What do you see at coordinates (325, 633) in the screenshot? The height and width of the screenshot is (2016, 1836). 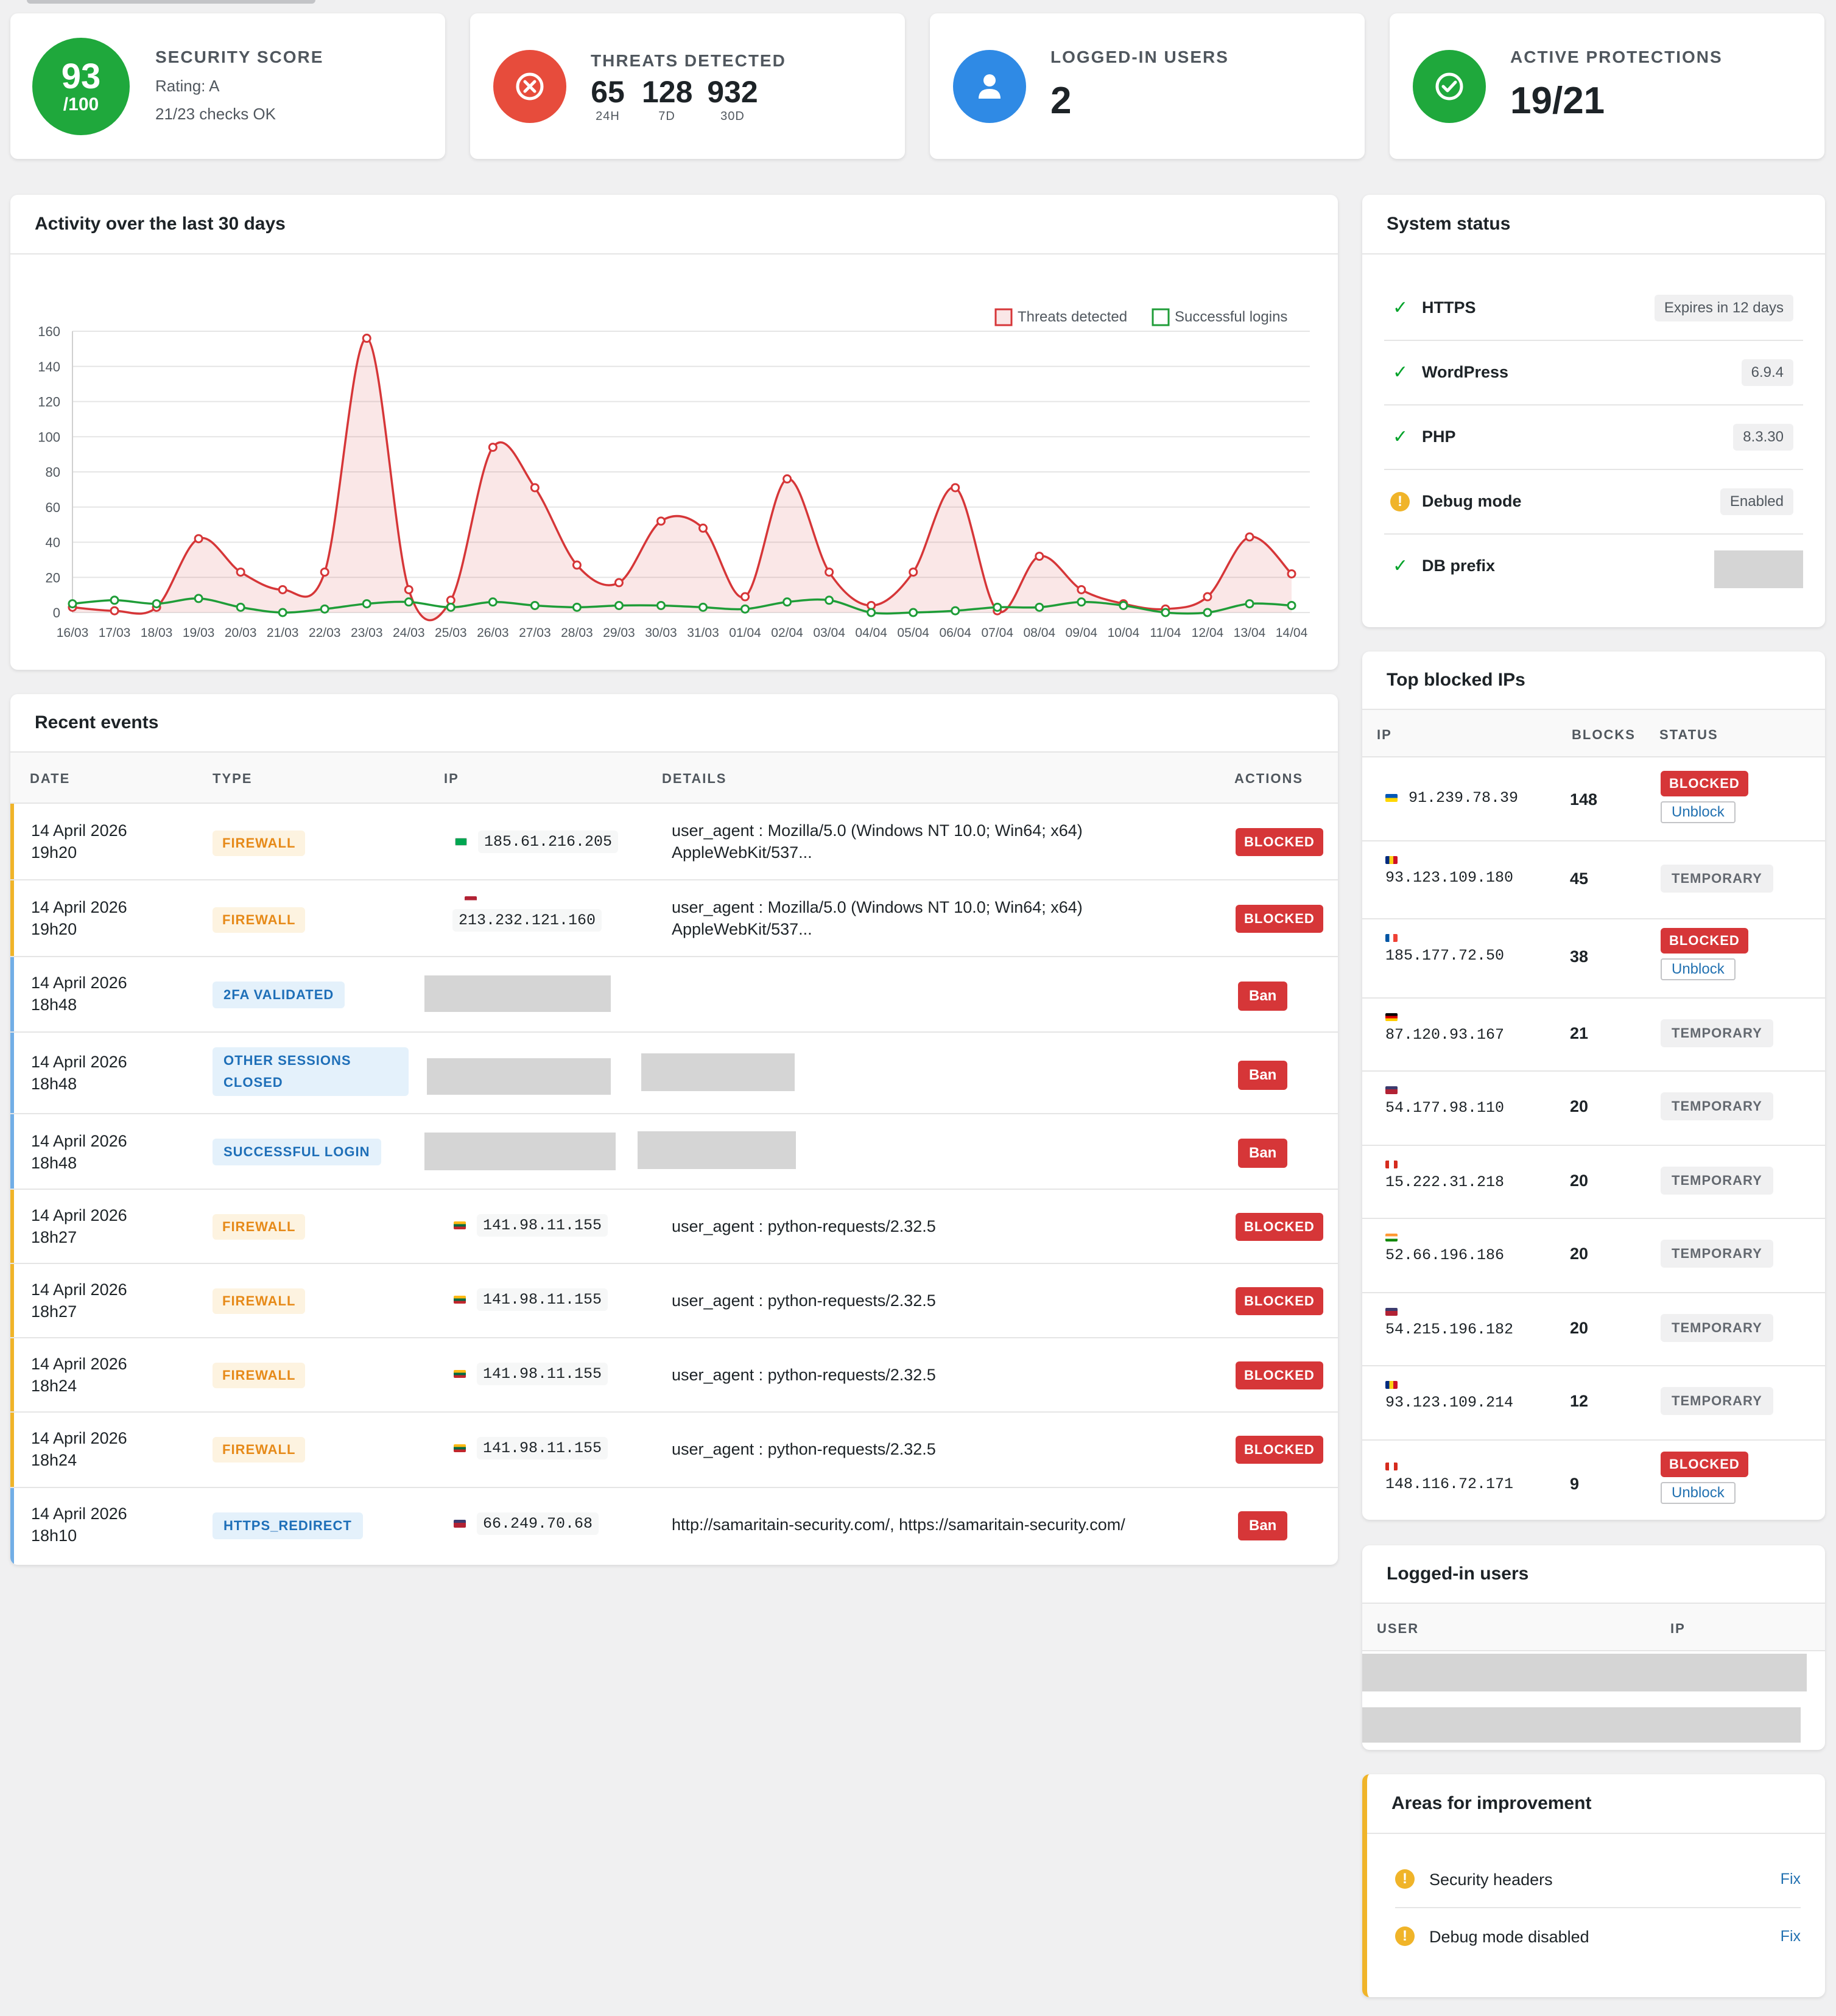 I see `x-tick-label: 22/03` at bounding box center [325, 633].